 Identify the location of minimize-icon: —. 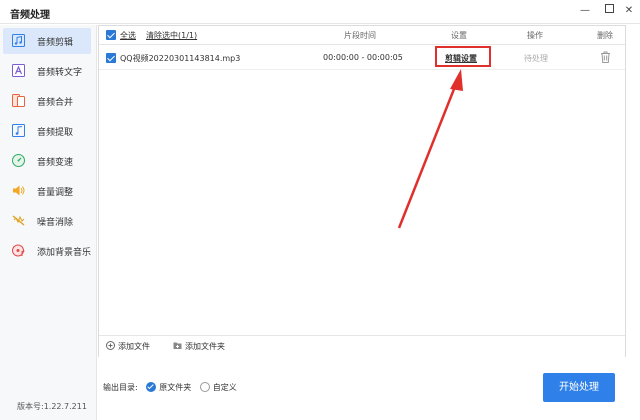
(585, 11).